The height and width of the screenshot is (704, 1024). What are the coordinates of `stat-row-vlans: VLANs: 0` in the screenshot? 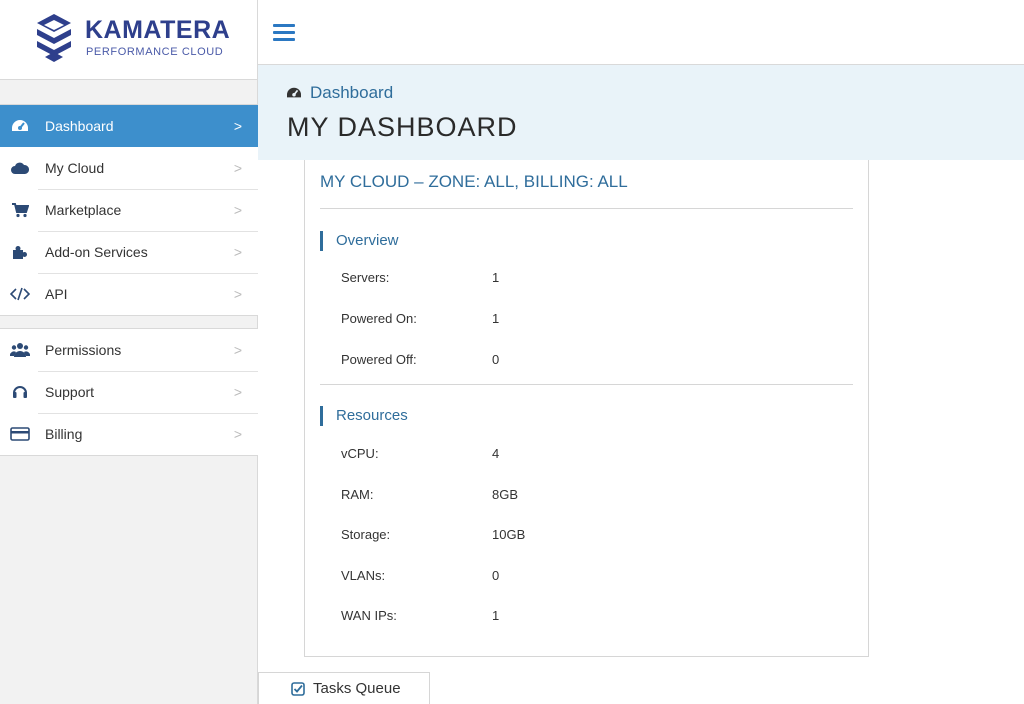 It's located at (420, 575).